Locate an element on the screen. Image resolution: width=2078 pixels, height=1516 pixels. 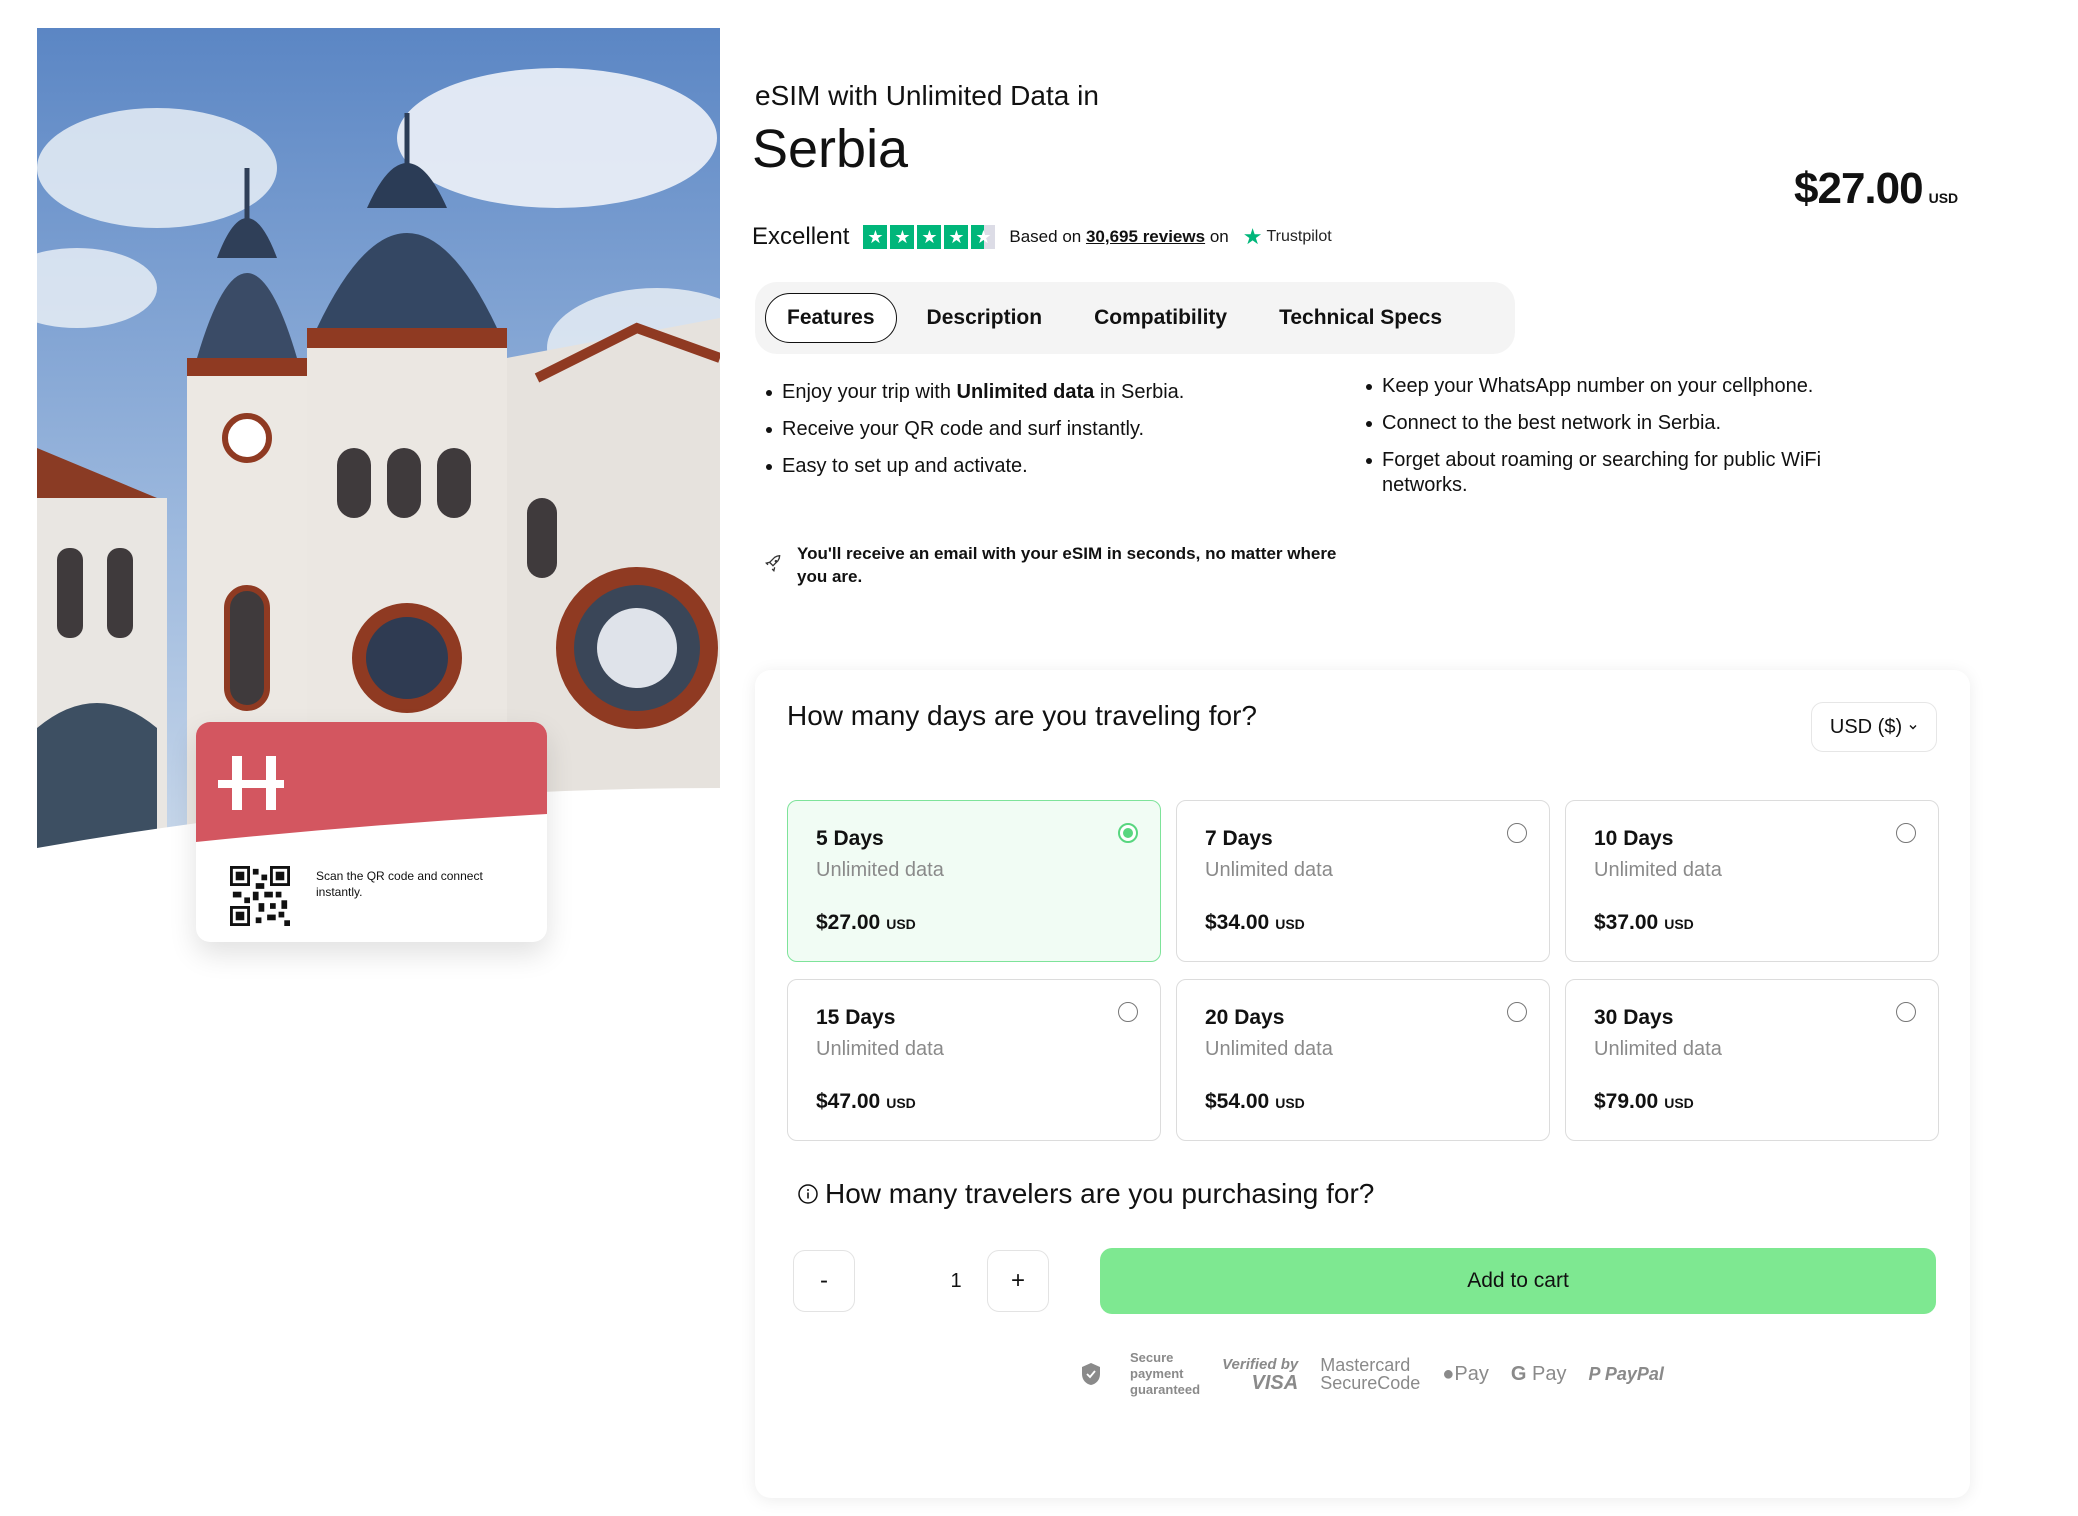
plan-option-15-days: 15 Days Unlimited data $47.00 USD is located at coordinates (974, 1060).